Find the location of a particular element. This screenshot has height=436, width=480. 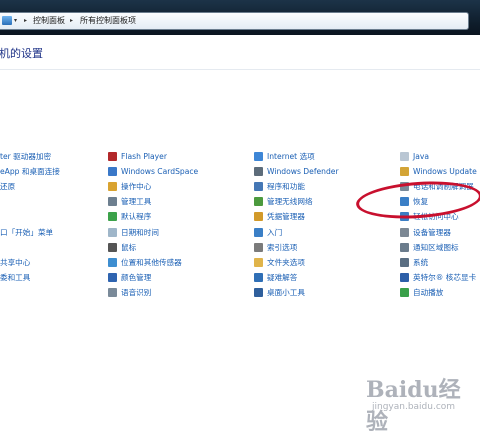

system-icon is located at coordinates (404, 262).